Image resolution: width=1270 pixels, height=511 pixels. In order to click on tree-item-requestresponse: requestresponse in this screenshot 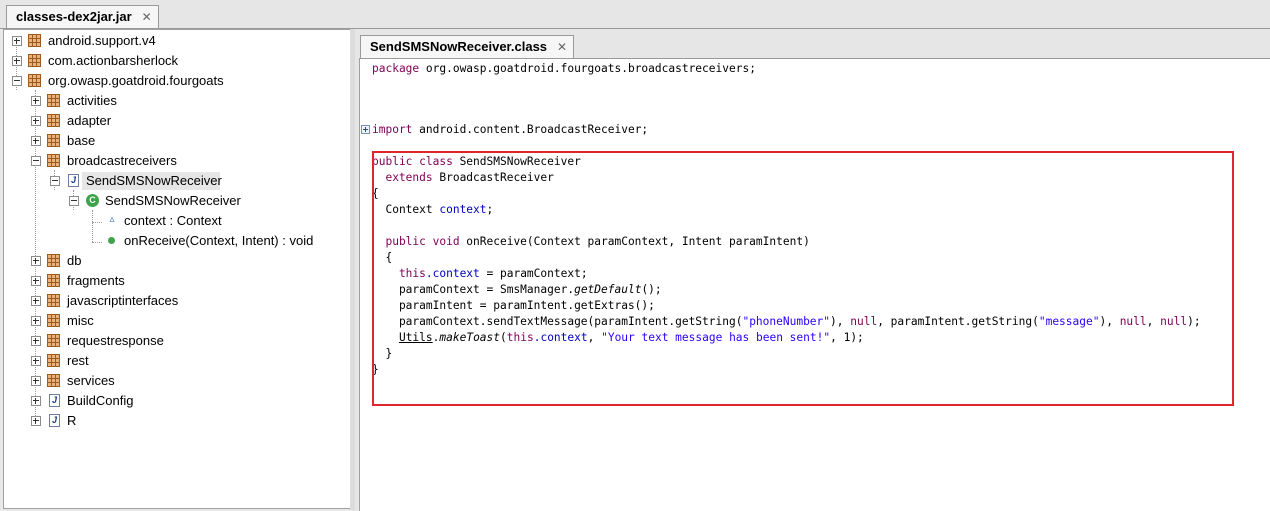, I will do `click(174, 341)`.